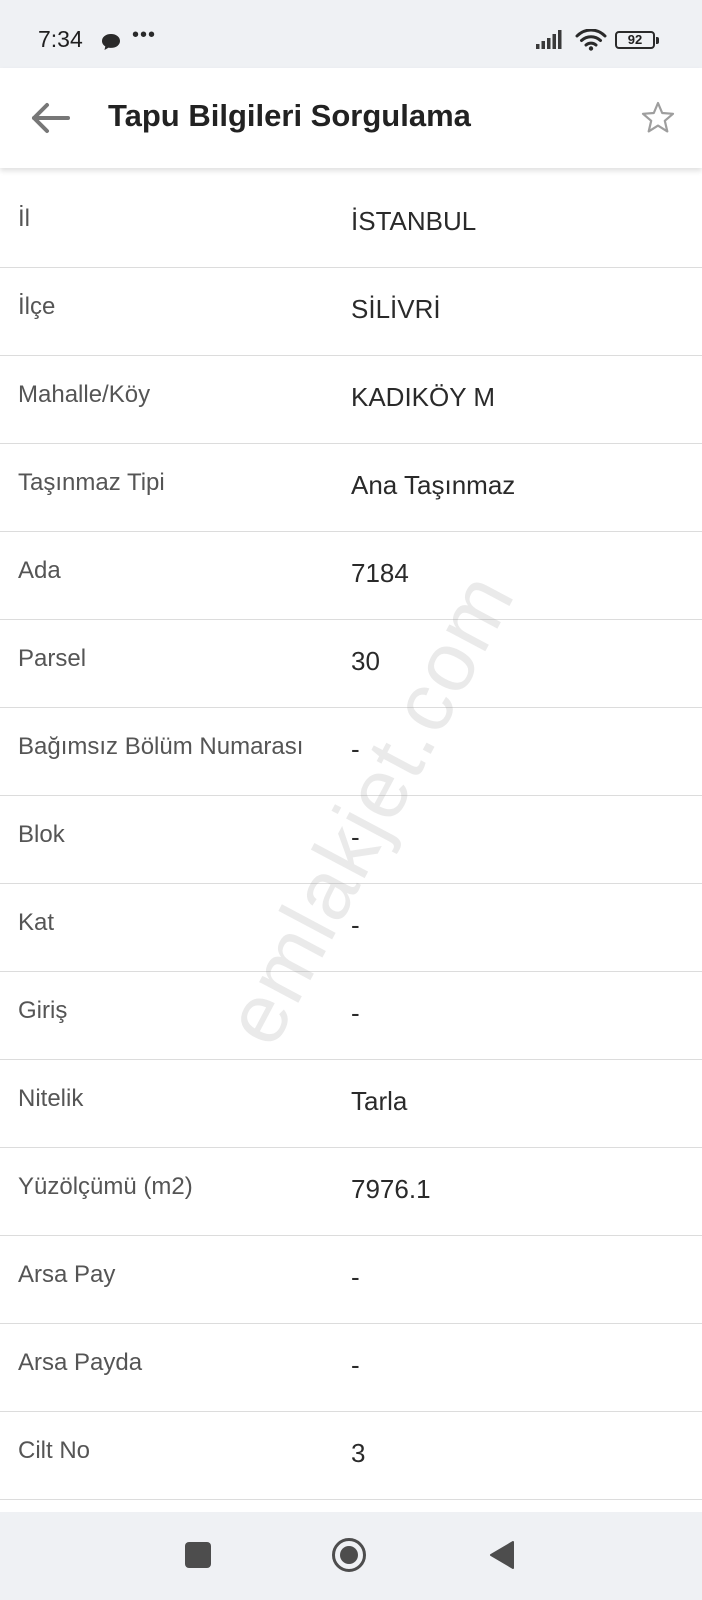 The height and width of the screenshot is (1600, 702). What do you see at coordinates (60, 39) in the screenshot?
I see `status-time: 7:34` at bounding box center [60, 39].